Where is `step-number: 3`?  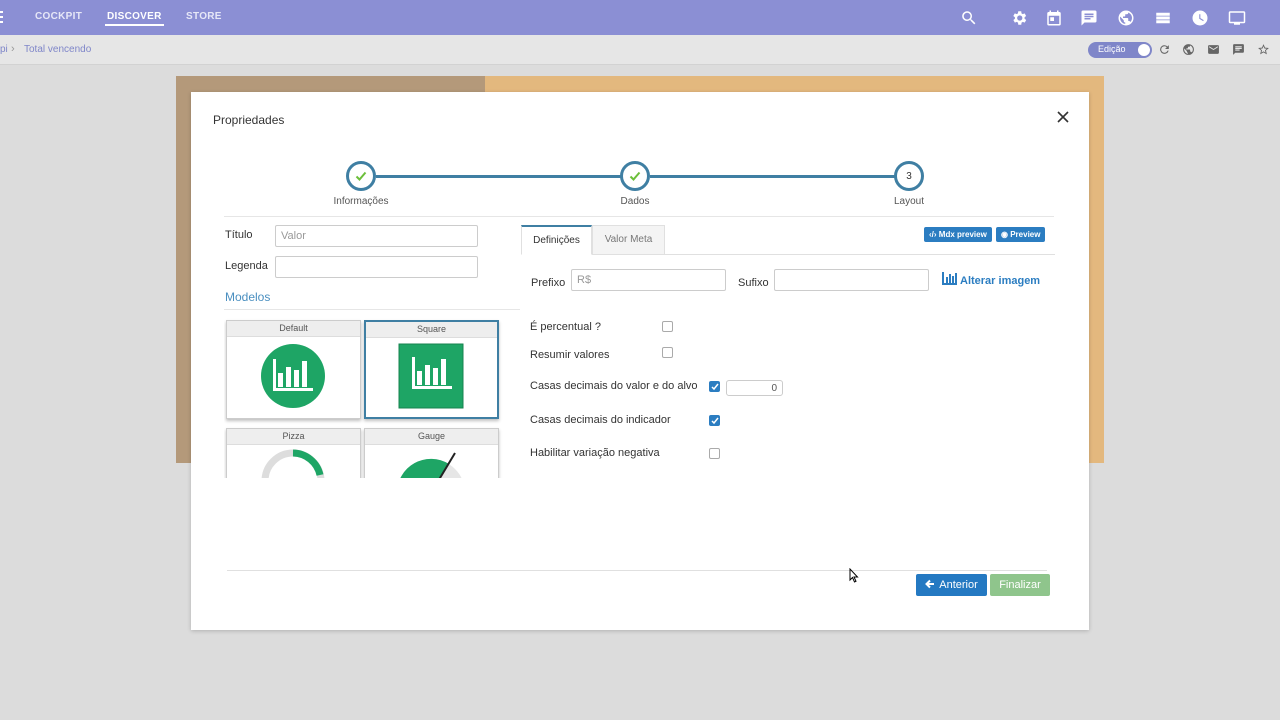 step-number: 3 is located at coordinates (909, 176).